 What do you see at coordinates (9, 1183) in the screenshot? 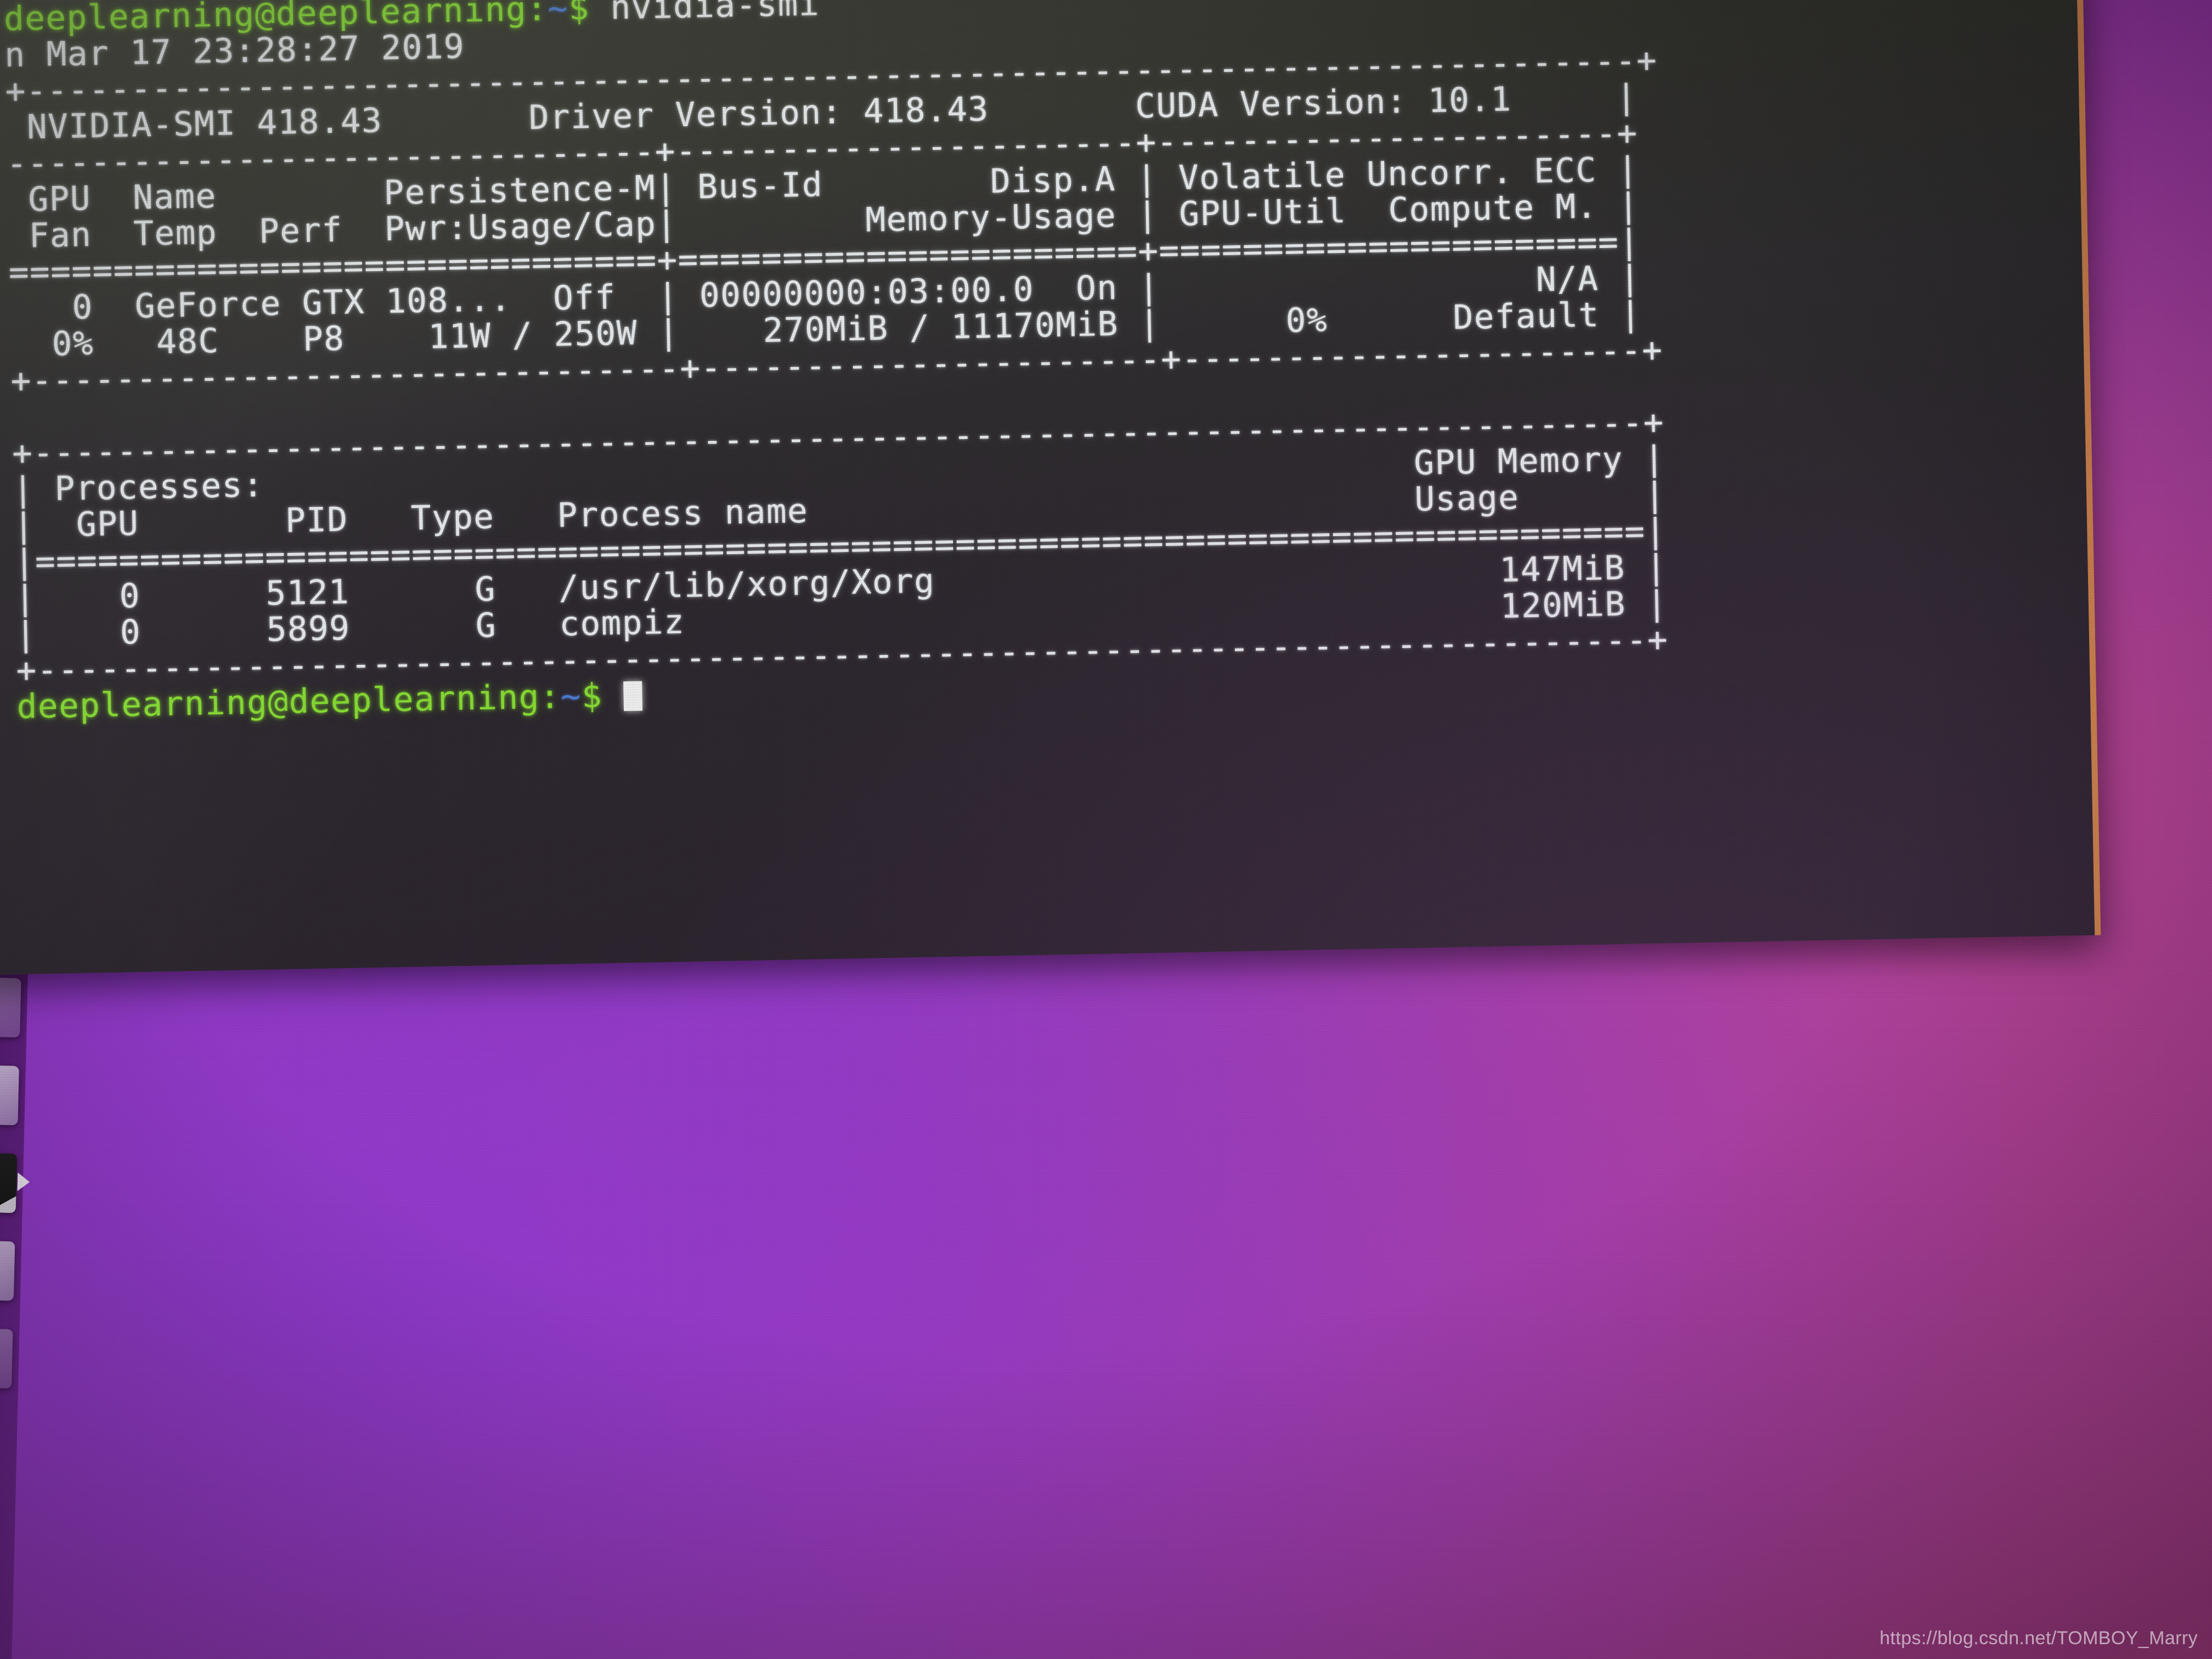
I see `launcher-item-3-terminal` at bounding box center [9, 1183].